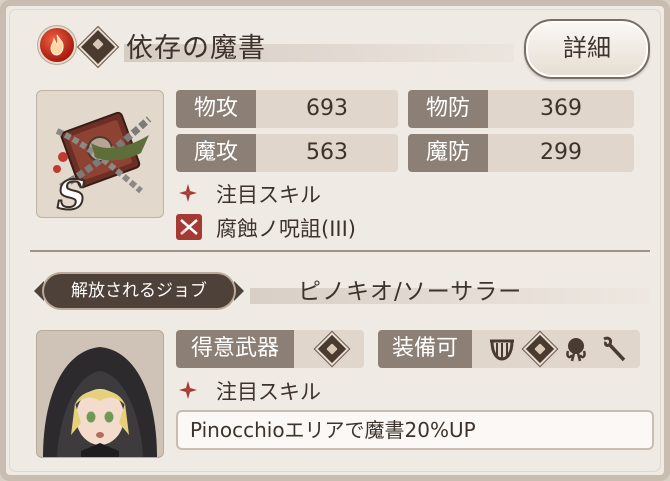 This screenshot has height=481, width=670. What do you see at coordinates (521, 153) in the screenshot?
I see `stat-mag-def: 魔防 299` at bounding box center [521, 153].